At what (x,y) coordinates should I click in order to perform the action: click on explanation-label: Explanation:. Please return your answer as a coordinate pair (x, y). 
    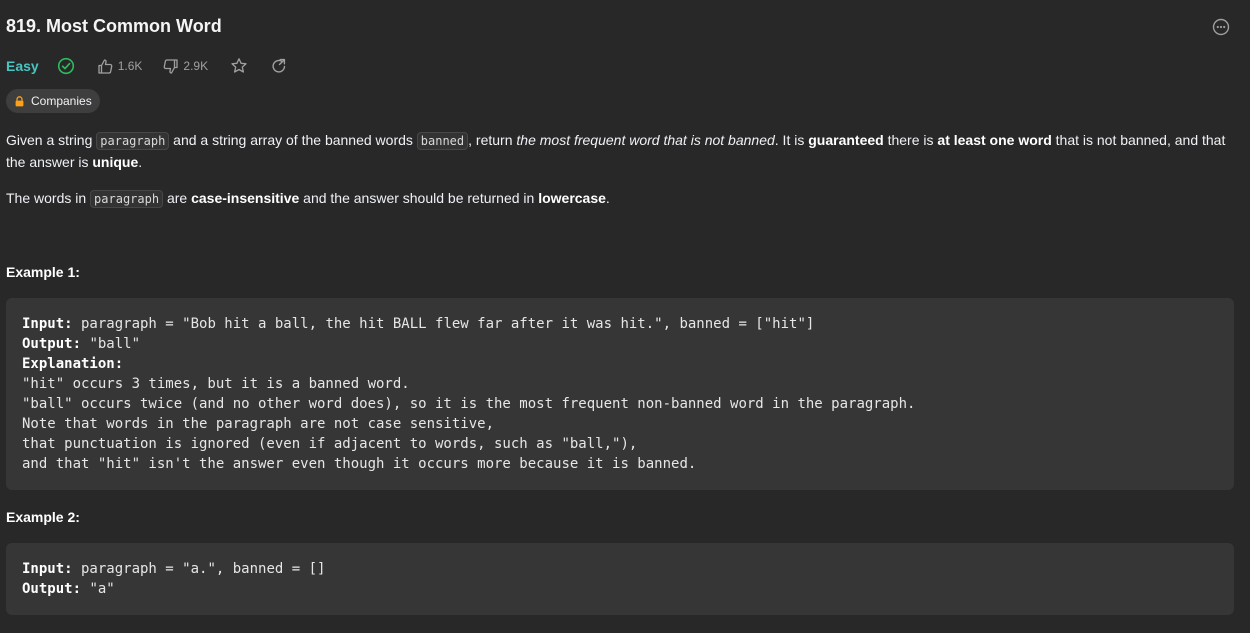
    Looking at the image, I should click on (73, 364).